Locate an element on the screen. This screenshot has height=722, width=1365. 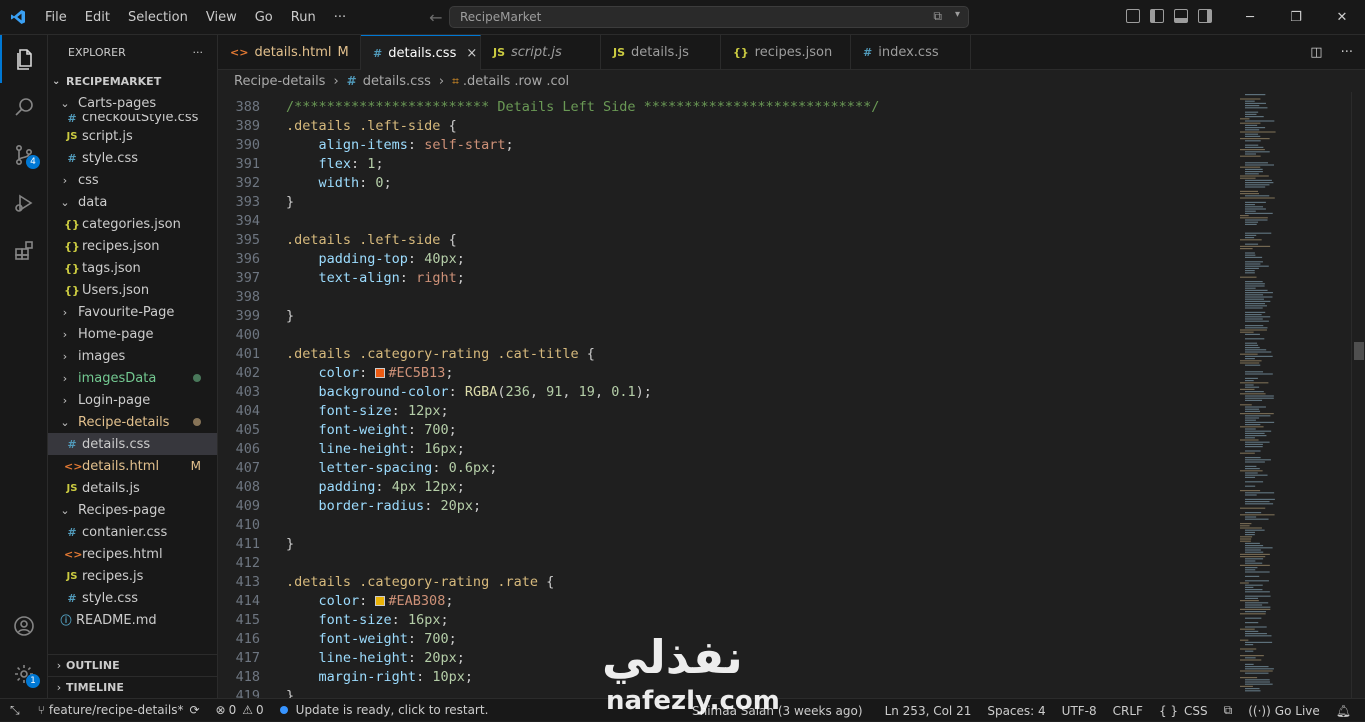
folder-item: › images is located at coordinates (132, 356).